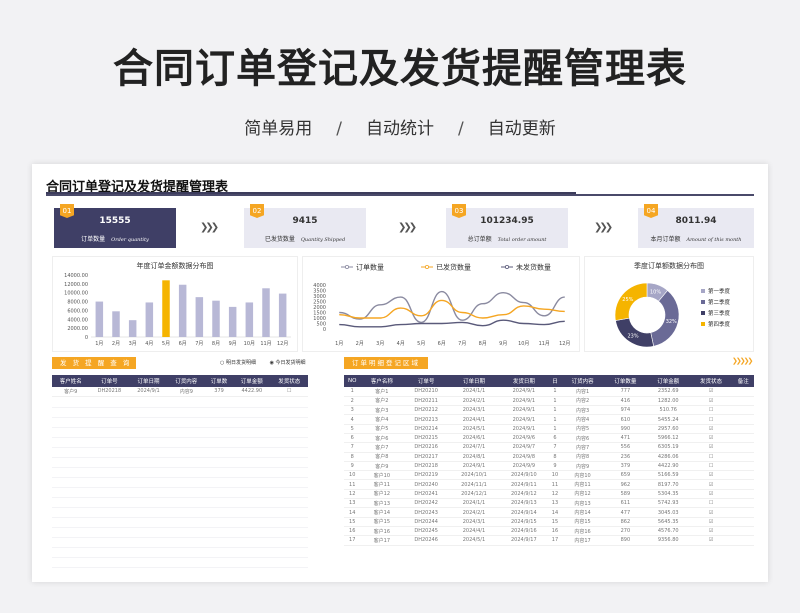 Image resolution: width=800 pixels, height=613 pixels. I want to click on table-cell: 内容15, so click(582, 522).